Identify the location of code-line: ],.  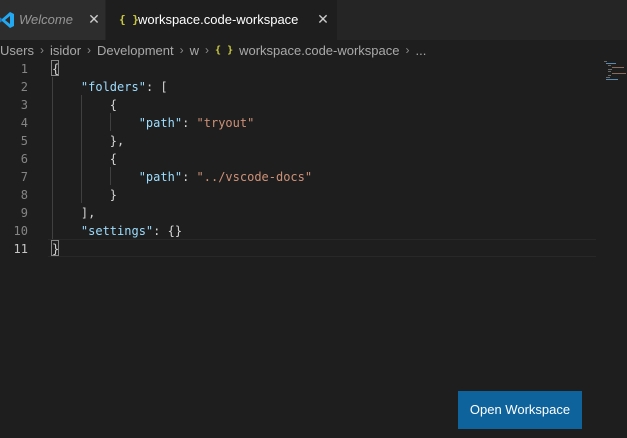
(73, 213).